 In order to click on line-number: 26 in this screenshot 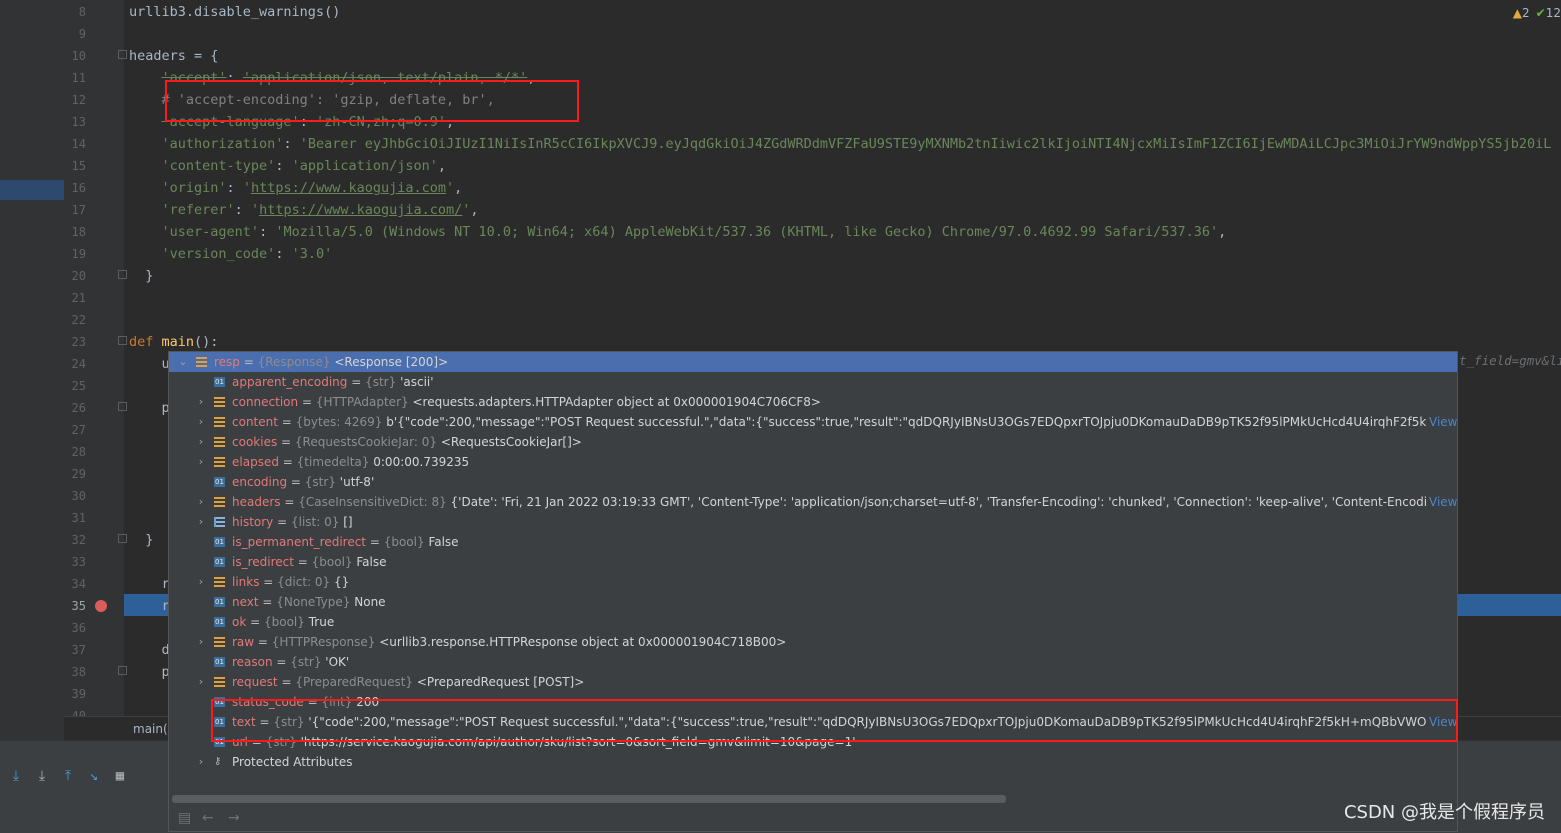, I will do `click(75, 408)`.